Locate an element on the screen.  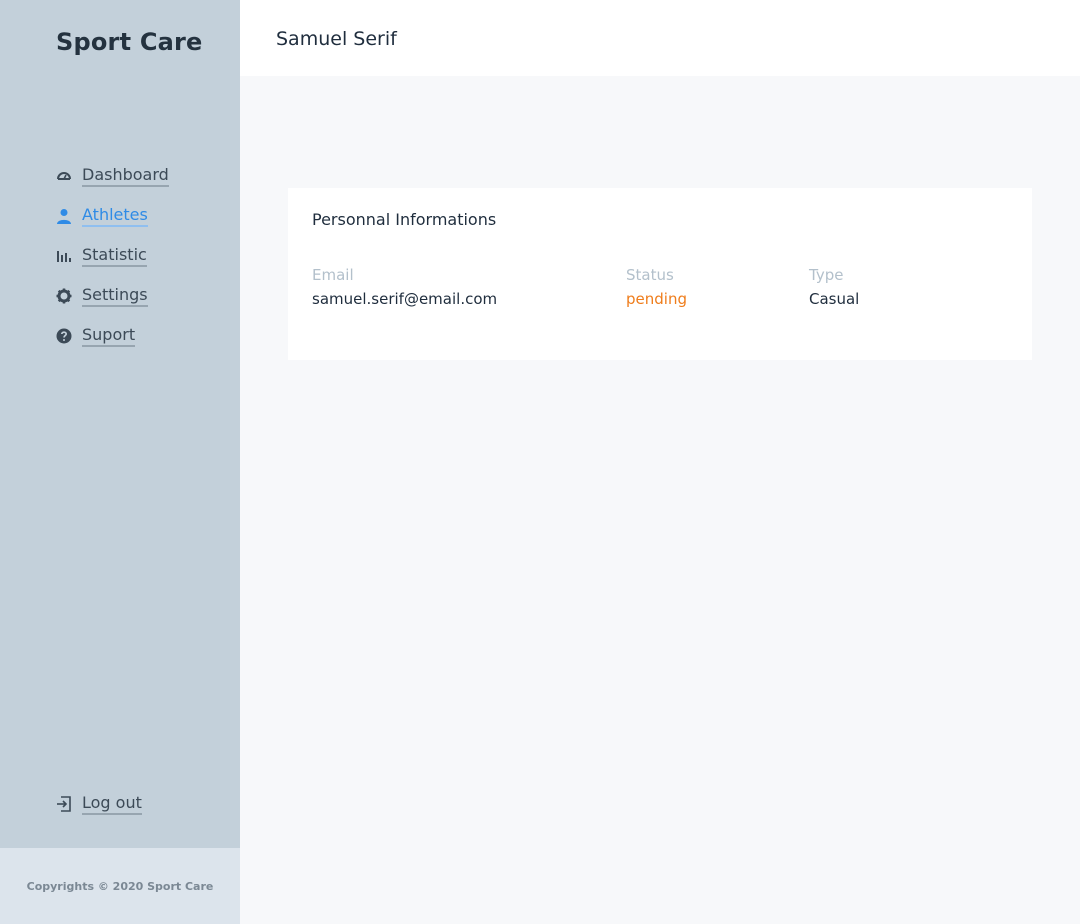
sidebar-footer: Copyrights © 2020 Sport Care is located at coordinates (120, 886).